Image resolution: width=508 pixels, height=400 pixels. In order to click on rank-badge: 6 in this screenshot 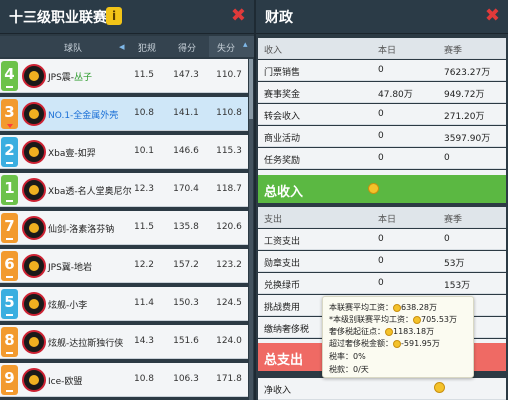, I will do `click(9, 266)`.